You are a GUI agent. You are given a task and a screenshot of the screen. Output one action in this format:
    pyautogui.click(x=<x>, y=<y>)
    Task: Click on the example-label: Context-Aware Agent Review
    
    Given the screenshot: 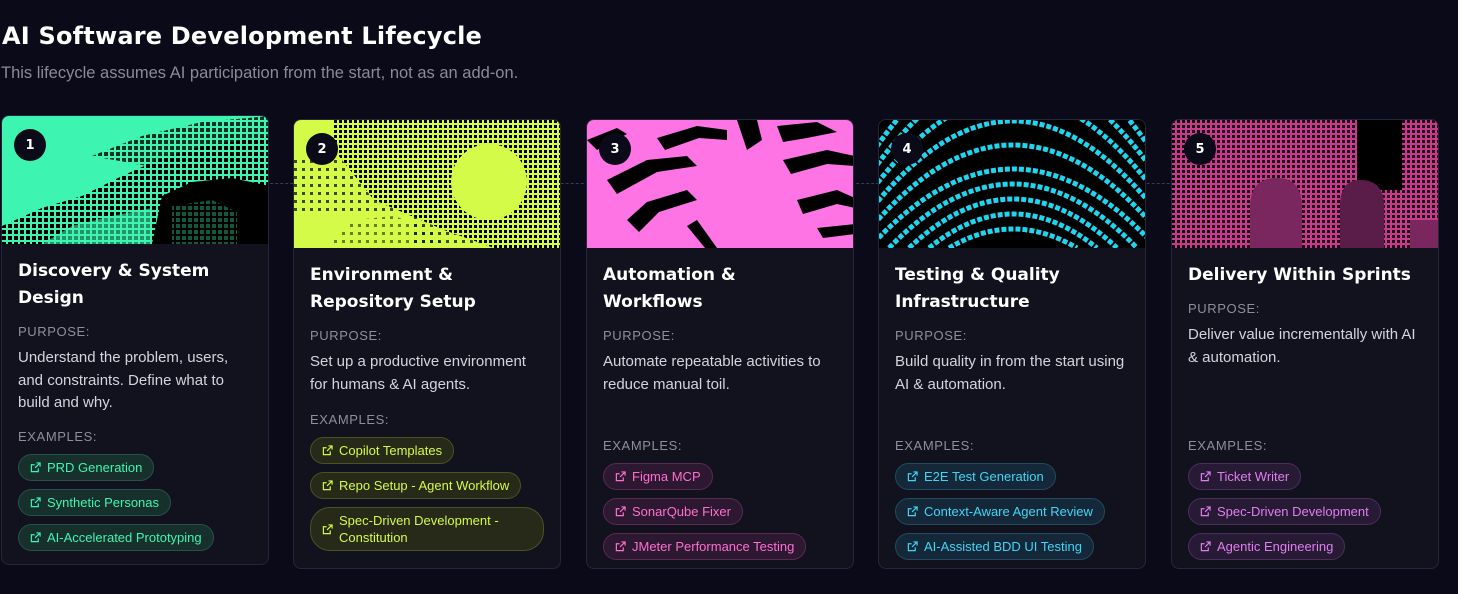 What is the action you would take?
    pyautogui.click(x=1008, y=511)
    